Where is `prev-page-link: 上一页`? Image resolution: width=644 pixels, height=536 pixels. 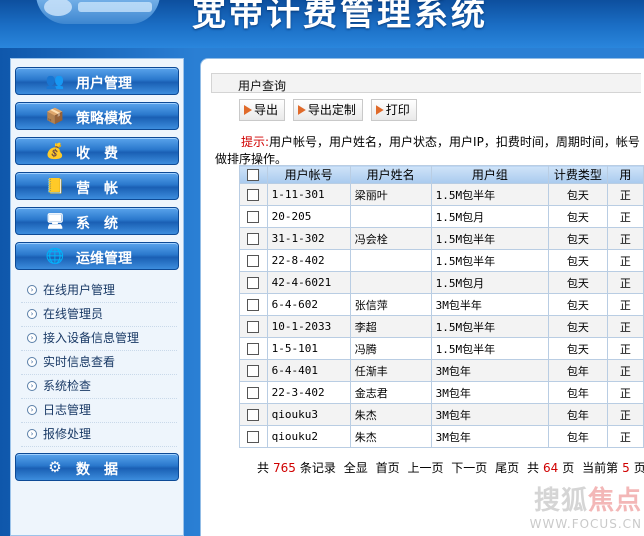
prev-page-link: 上一页 is located at coordinates (425, 468).